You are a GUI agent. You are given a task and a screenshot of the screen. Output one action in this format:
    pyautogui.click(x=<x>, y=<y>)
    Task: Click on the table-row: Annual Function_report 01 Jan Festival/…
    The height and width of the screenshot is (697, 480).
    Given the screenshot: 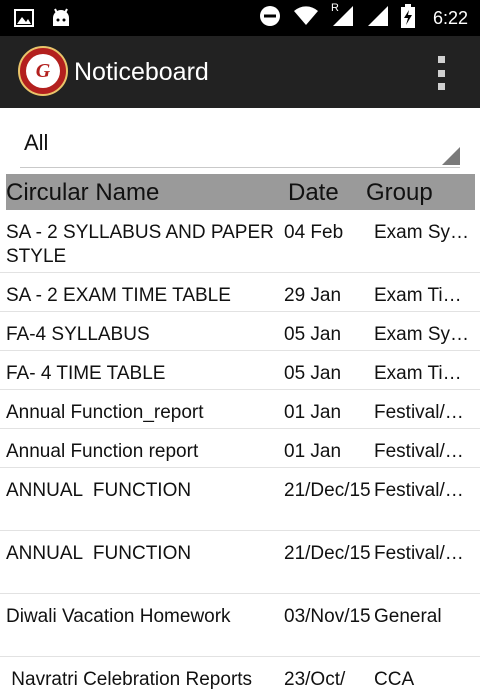 What is the action you would take?
    pyautogui.click(x=240, y=409)
    